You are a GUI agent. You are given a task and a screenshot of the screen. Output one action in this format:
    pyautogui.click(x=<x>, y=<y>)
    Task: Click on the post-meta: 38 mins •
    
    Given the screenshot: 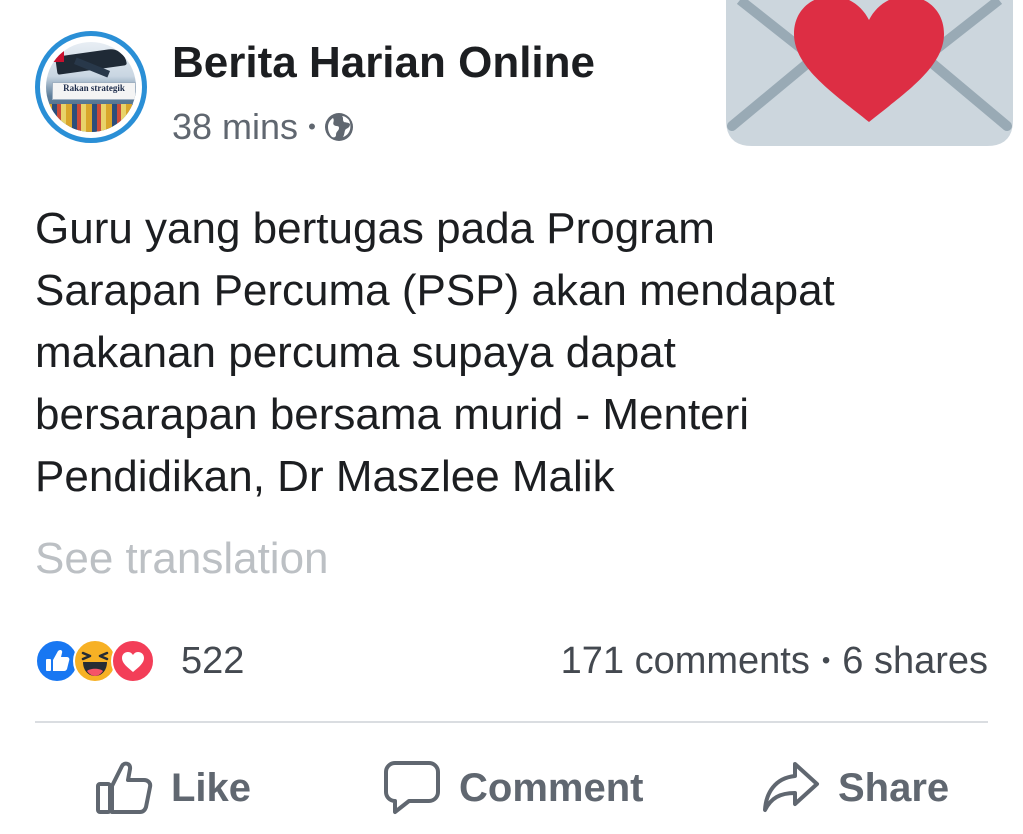 What is the action you would take?
    pyautogui.click(x=263, y=127)
    